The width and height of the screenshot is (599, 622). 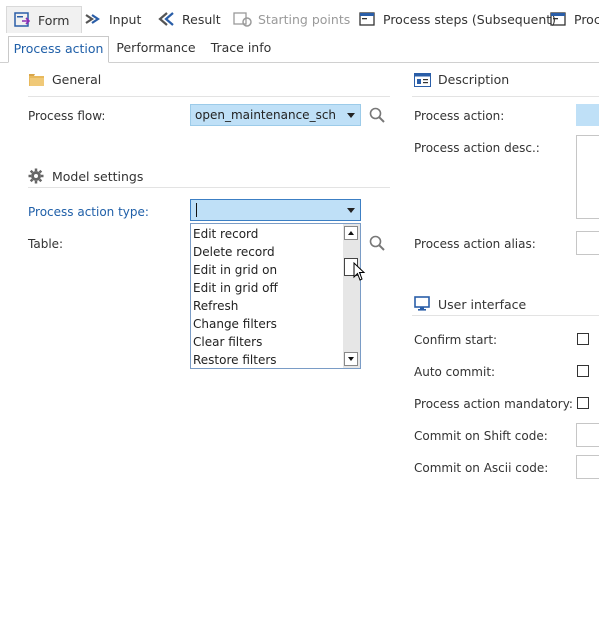 I want to click on general-title: General, so click(x=77, y=79).